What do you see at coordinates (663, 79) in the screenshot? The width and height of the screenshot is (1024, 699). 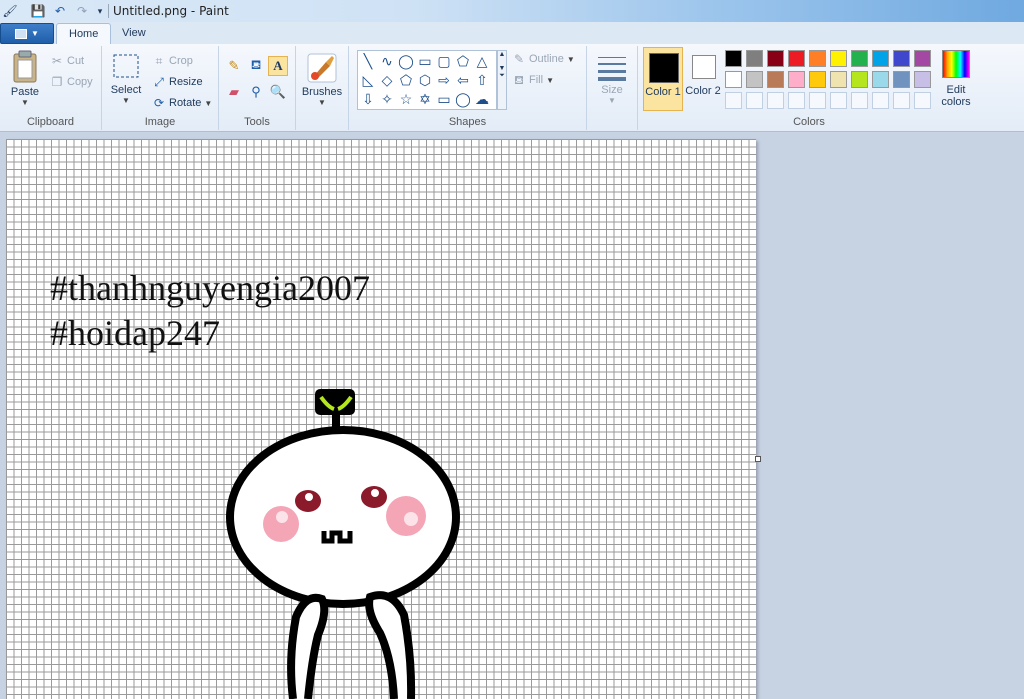 I see `color-1-button: Color 1` at bounding box center [663, 79].